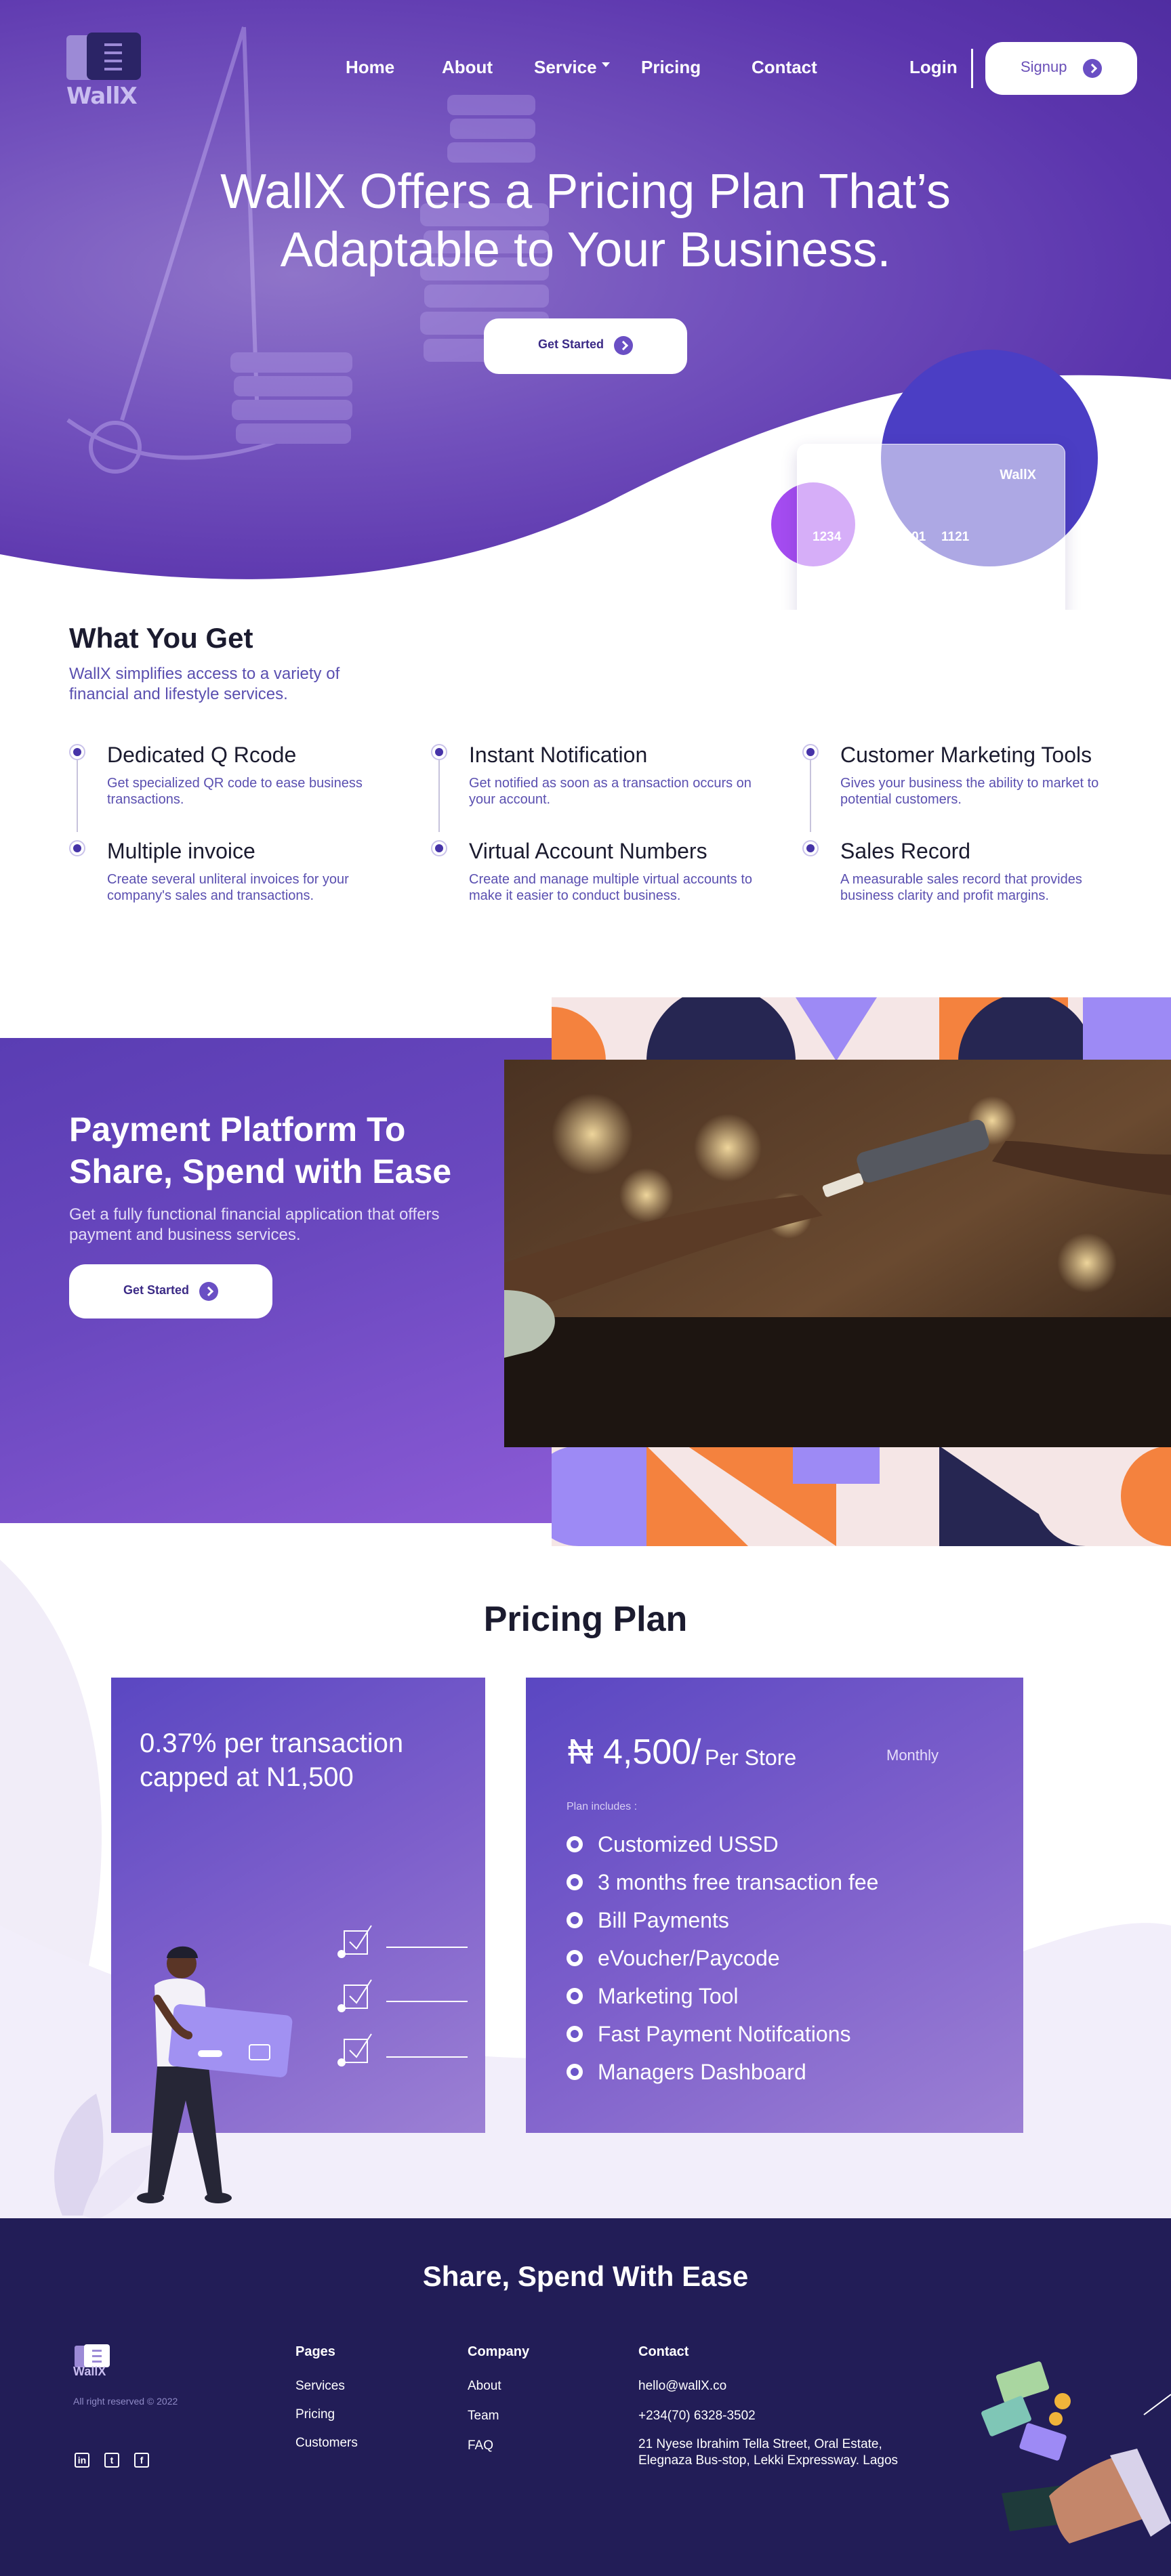 The image size is (1171, 2576). I want to click on card-brand: WallX, so click(1018, 475).